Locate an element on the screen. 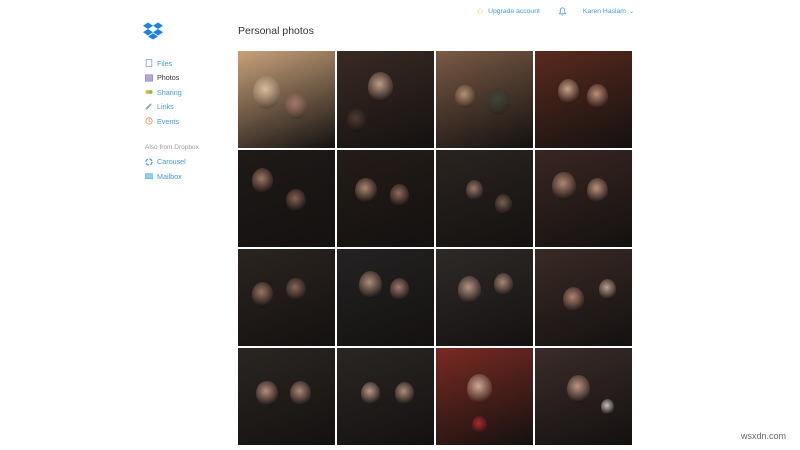  sidebar-item-label: Mailbox is located at coordinates (169, 176).